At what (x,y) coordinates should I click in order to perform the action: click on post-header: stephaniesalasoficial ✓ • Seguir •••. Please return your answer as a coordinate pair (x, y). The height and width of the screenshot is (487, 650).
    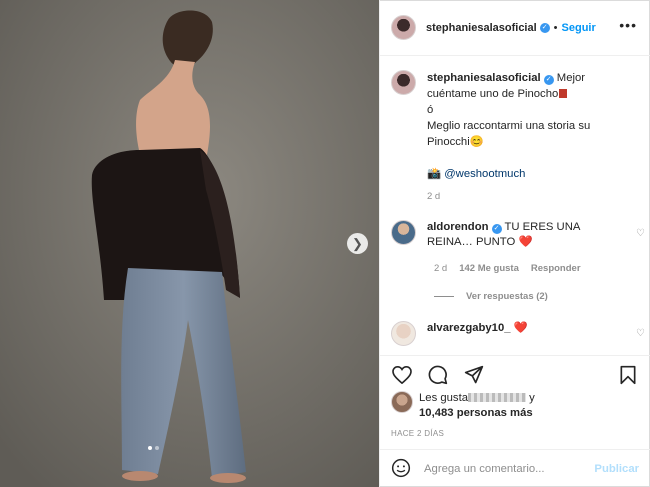
    Looking at the image, I should click on (515, 28).